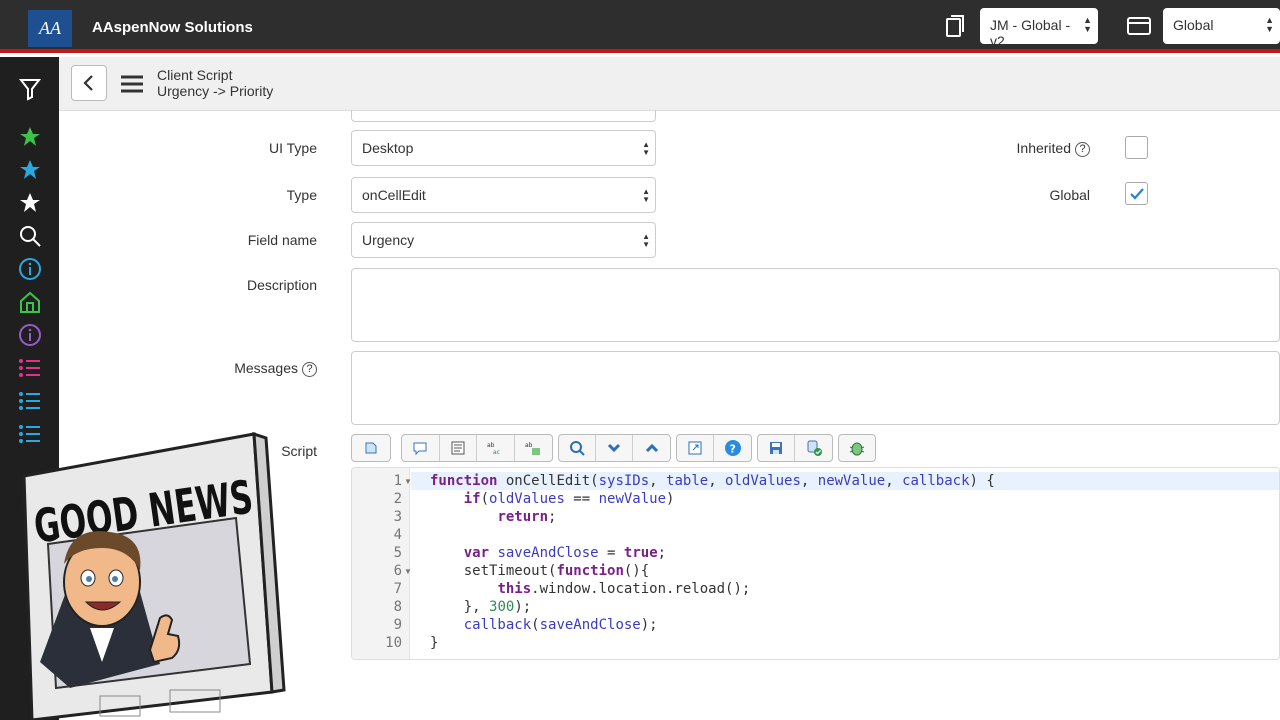  Describe the element at coordinates (1043, 148) in the screenshot. I see `inherited-label: Inherited` at that location.